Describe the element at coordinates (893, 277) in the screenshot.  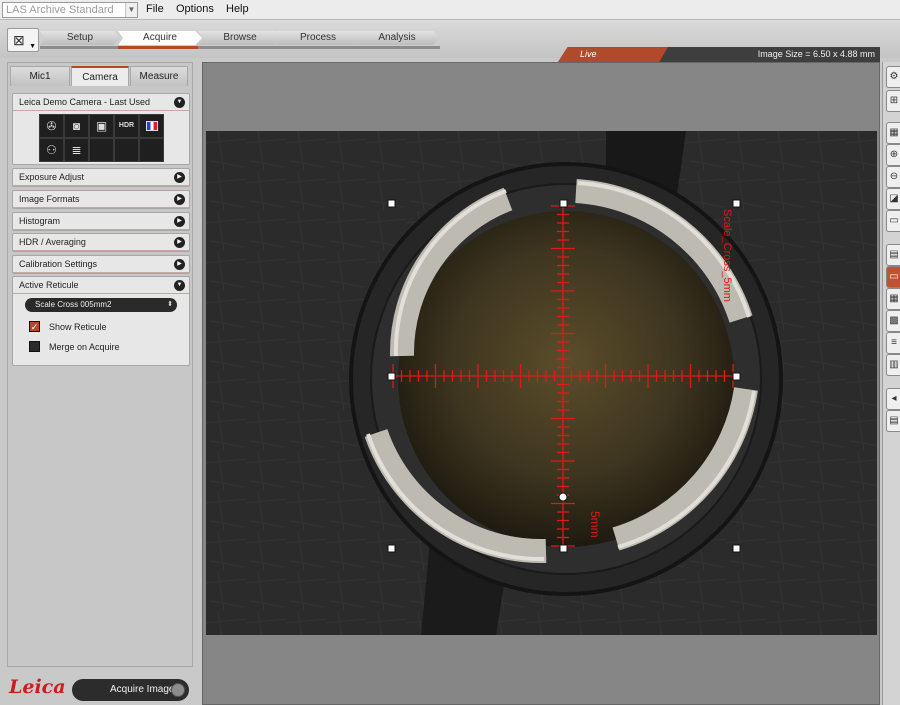
I see `layout-2-icon: ▭` at that location.